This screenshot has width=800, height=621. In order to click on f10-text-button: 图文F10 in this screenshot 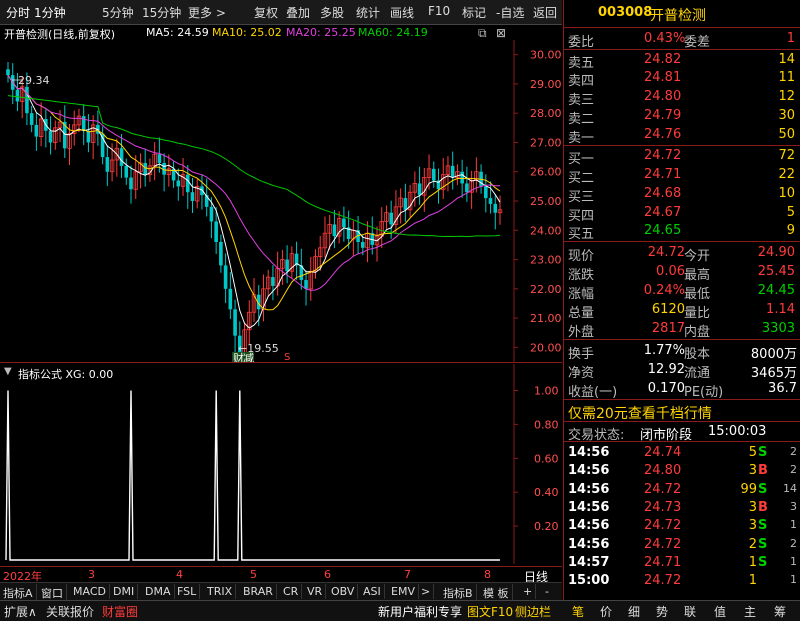, I will do `click(490, 611)`.